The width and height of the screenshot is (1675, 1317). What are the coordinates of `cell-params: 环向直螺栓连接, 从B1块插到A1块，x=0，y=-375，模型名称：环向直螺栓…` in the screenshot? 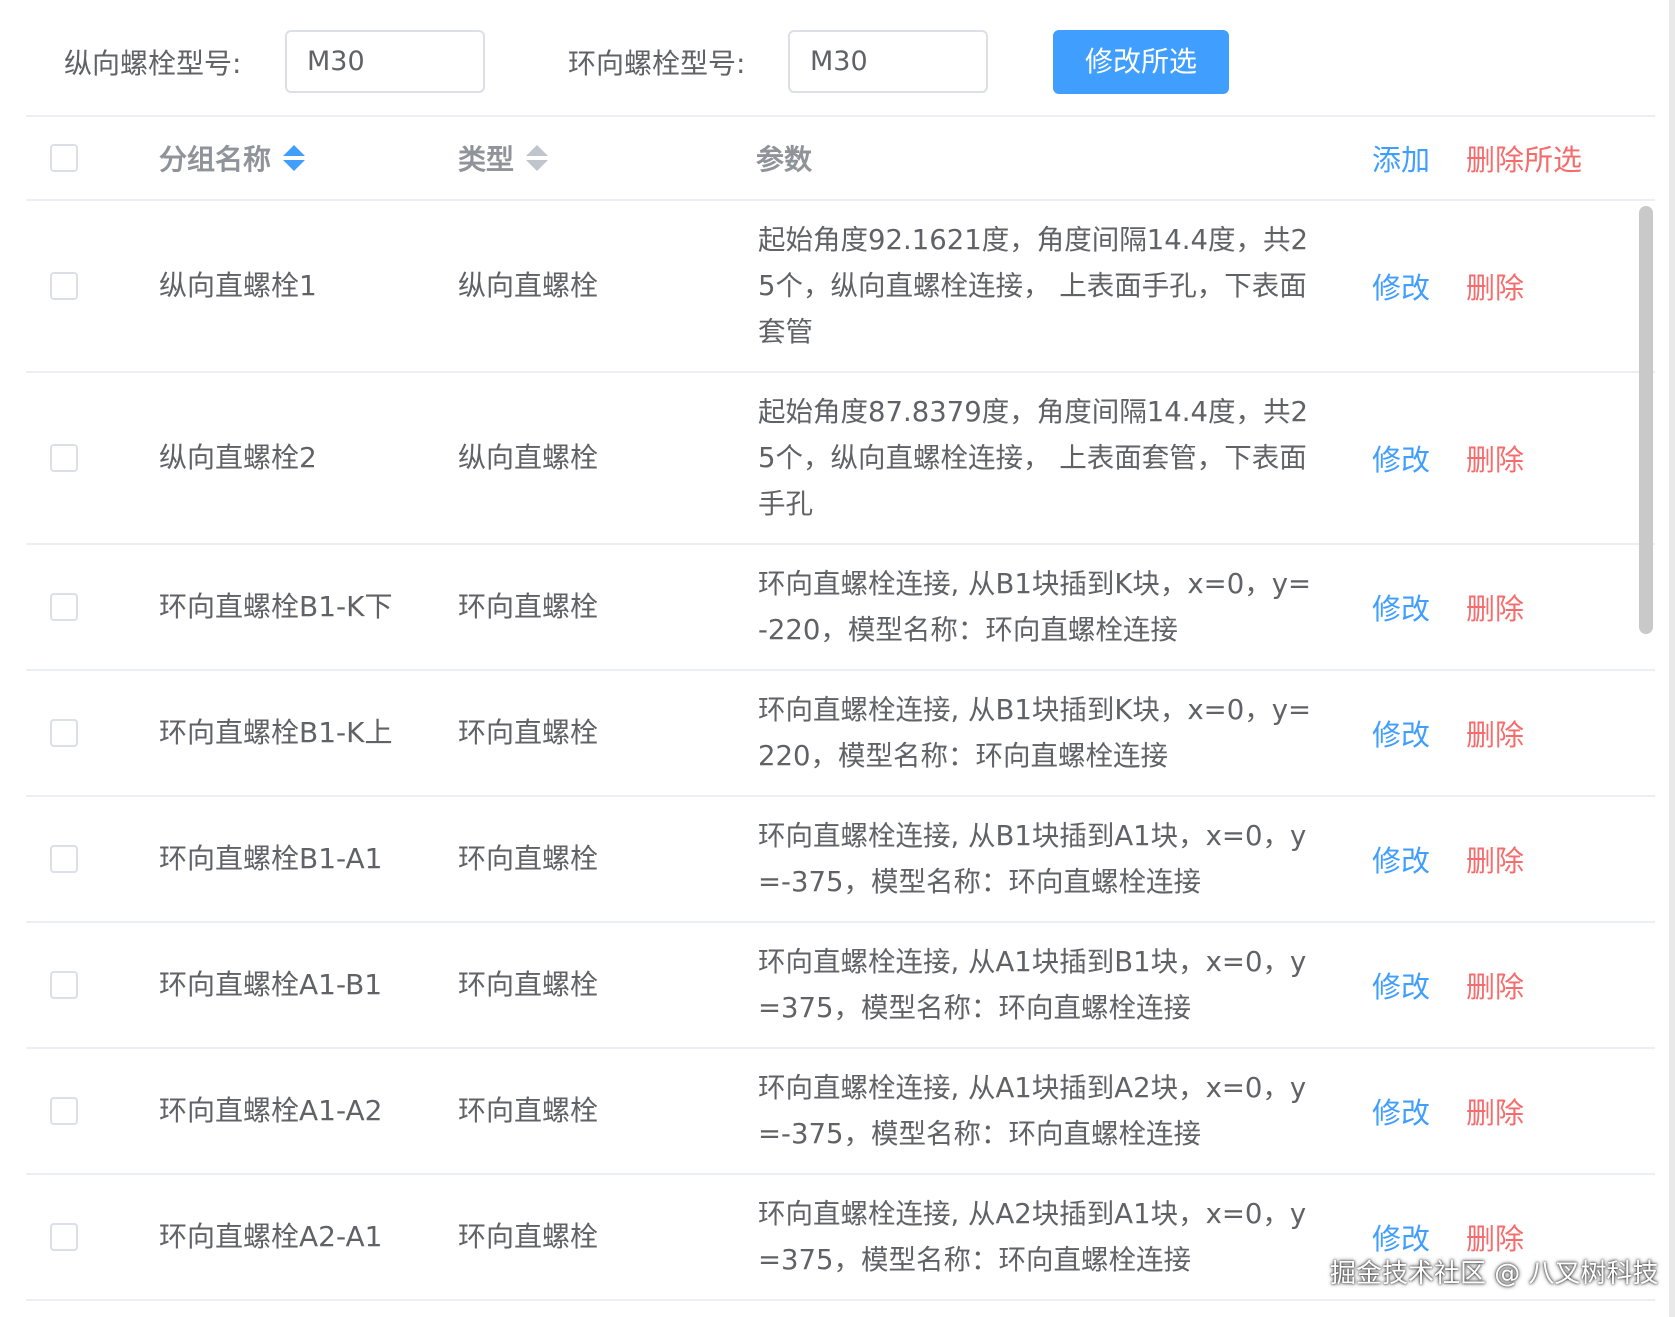 It's located at (1032, 859).